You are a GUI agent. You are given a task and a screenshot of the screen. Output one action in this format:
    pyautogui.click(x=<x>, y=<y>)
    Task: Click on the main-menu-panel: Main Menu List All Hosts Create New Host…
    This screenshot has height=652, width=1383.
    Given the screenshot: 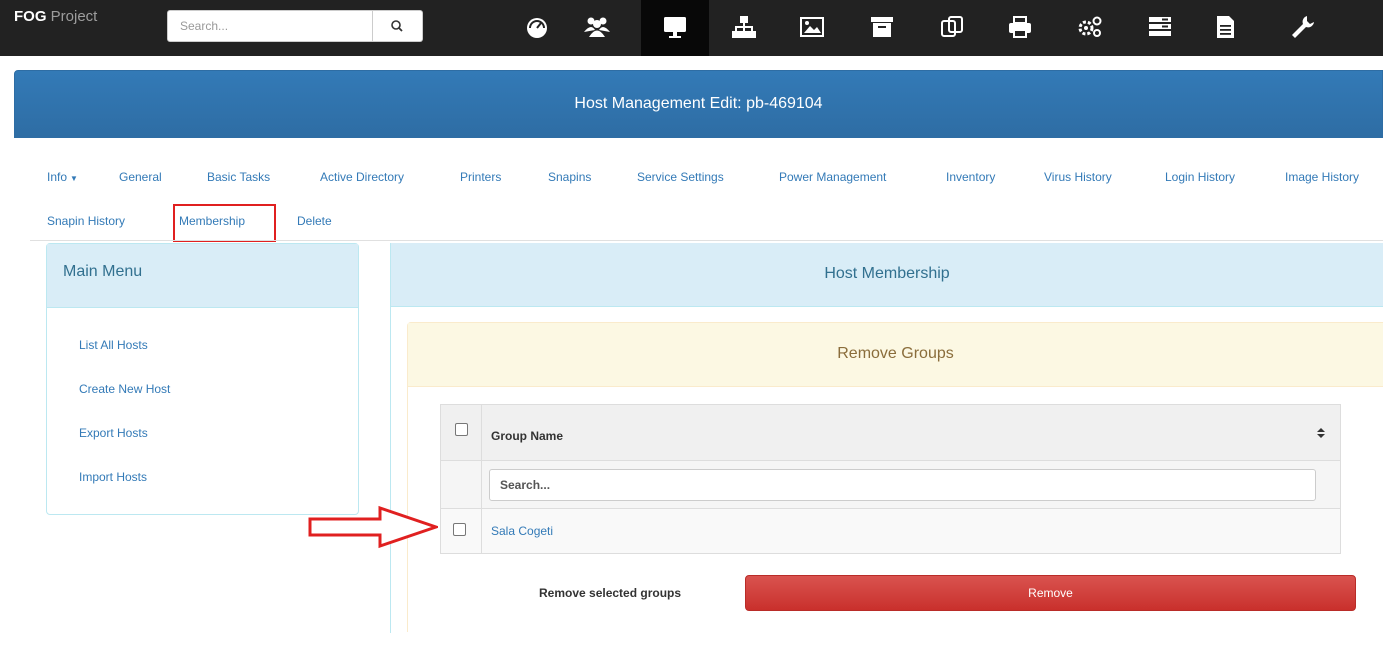 What is the action you would take?
    pyautogui.click(x=202, y=379)
    